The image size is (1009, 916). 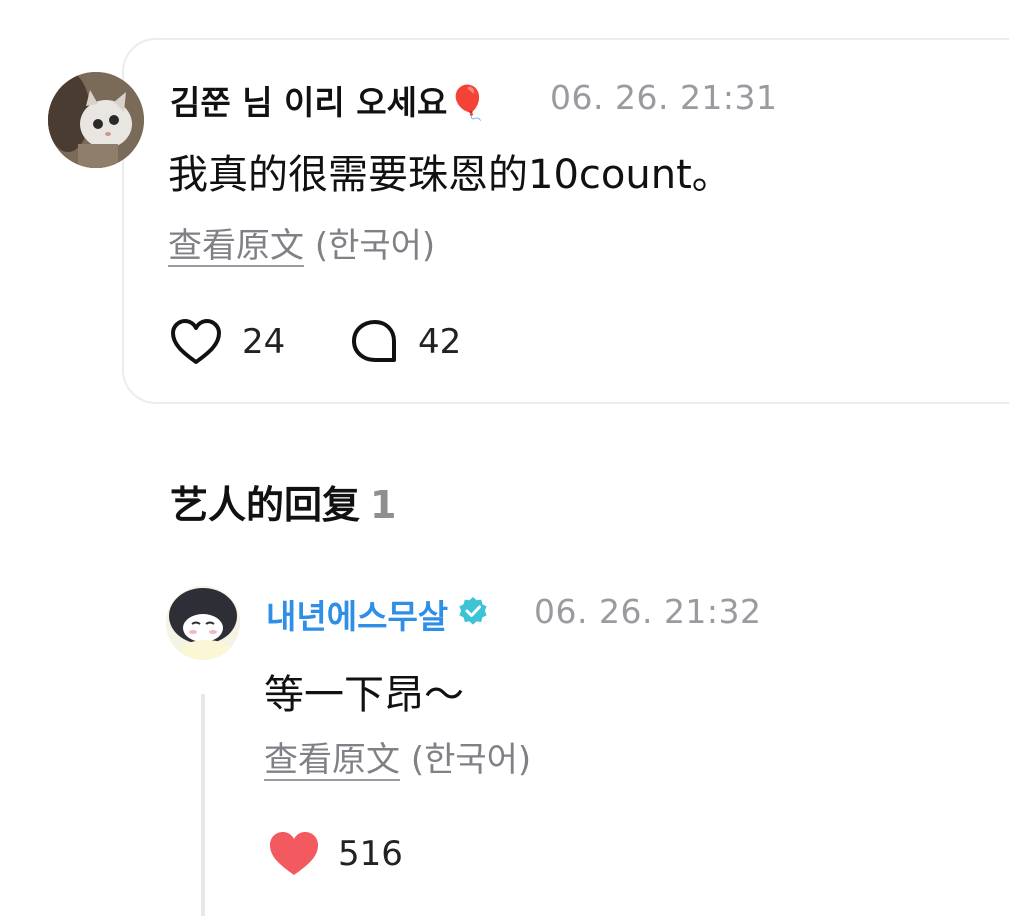 What do you see at coordinates (375, 342) in the screenshot?
I see `speech-bubble-icon` at bounding box center [375, 342].